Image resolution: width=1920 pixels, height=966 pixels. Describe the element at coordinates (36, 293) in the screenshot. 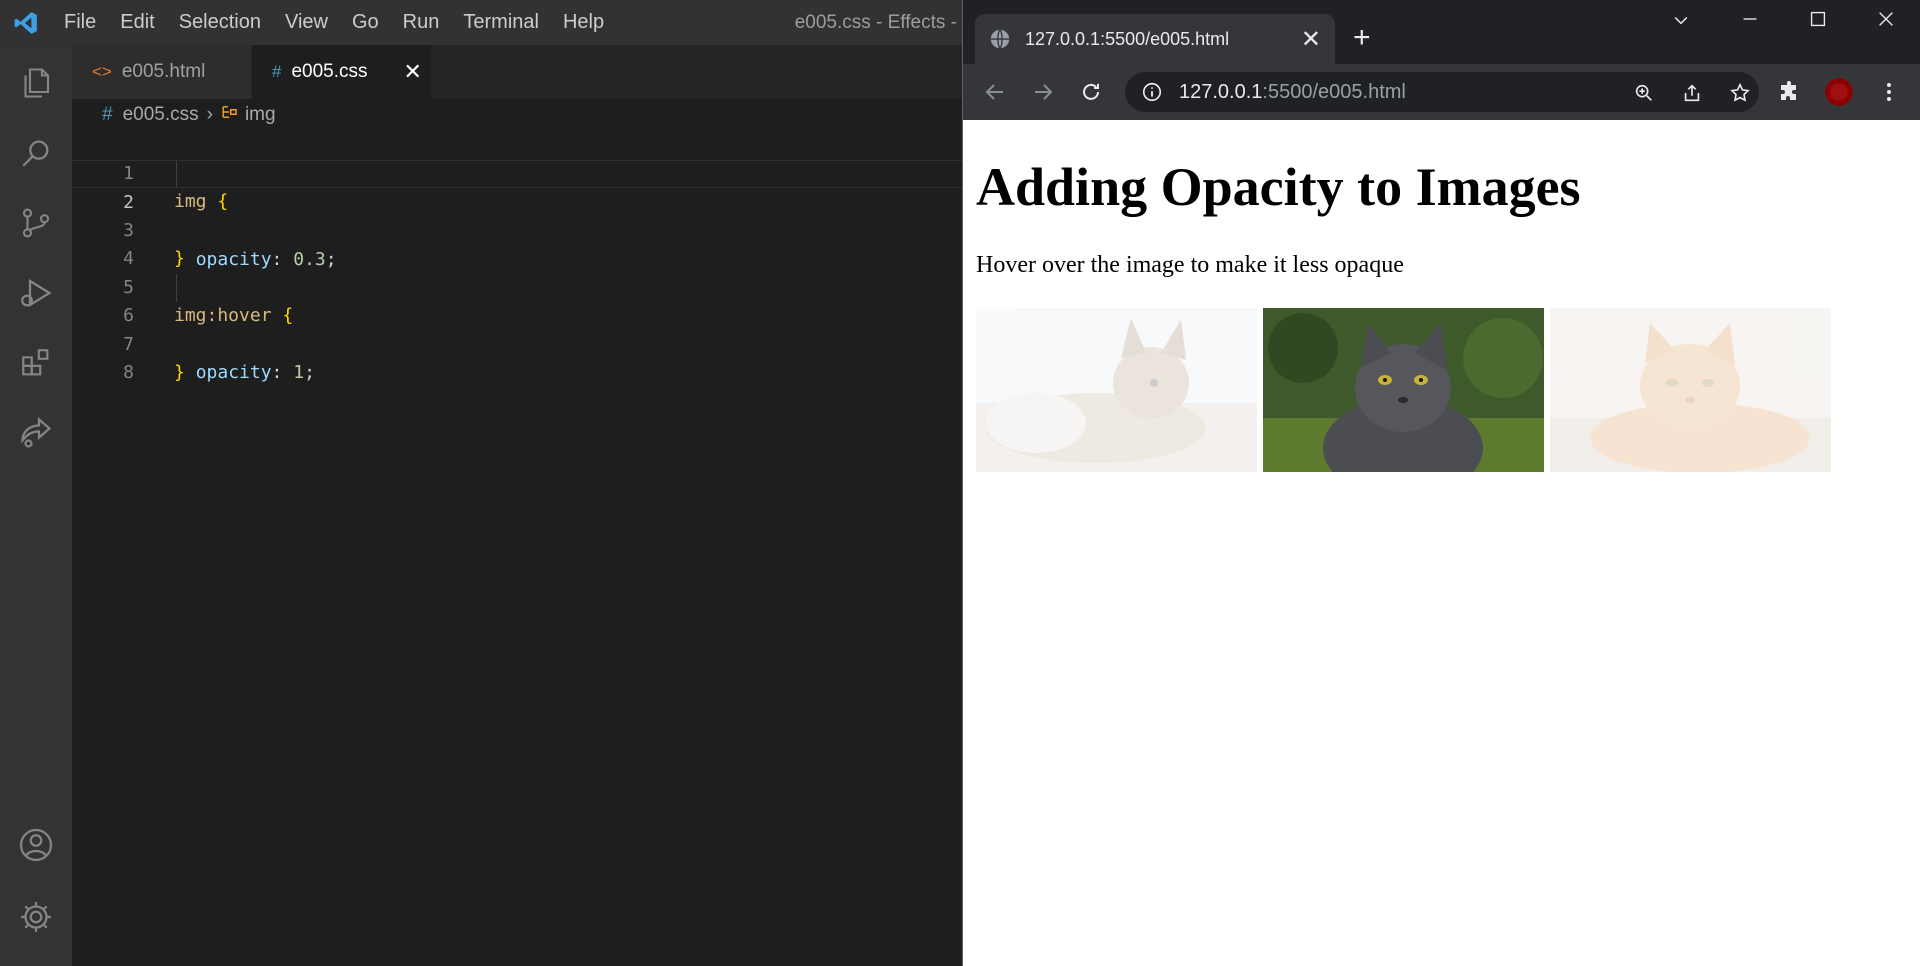

I see `run-debug-icon` at that location.